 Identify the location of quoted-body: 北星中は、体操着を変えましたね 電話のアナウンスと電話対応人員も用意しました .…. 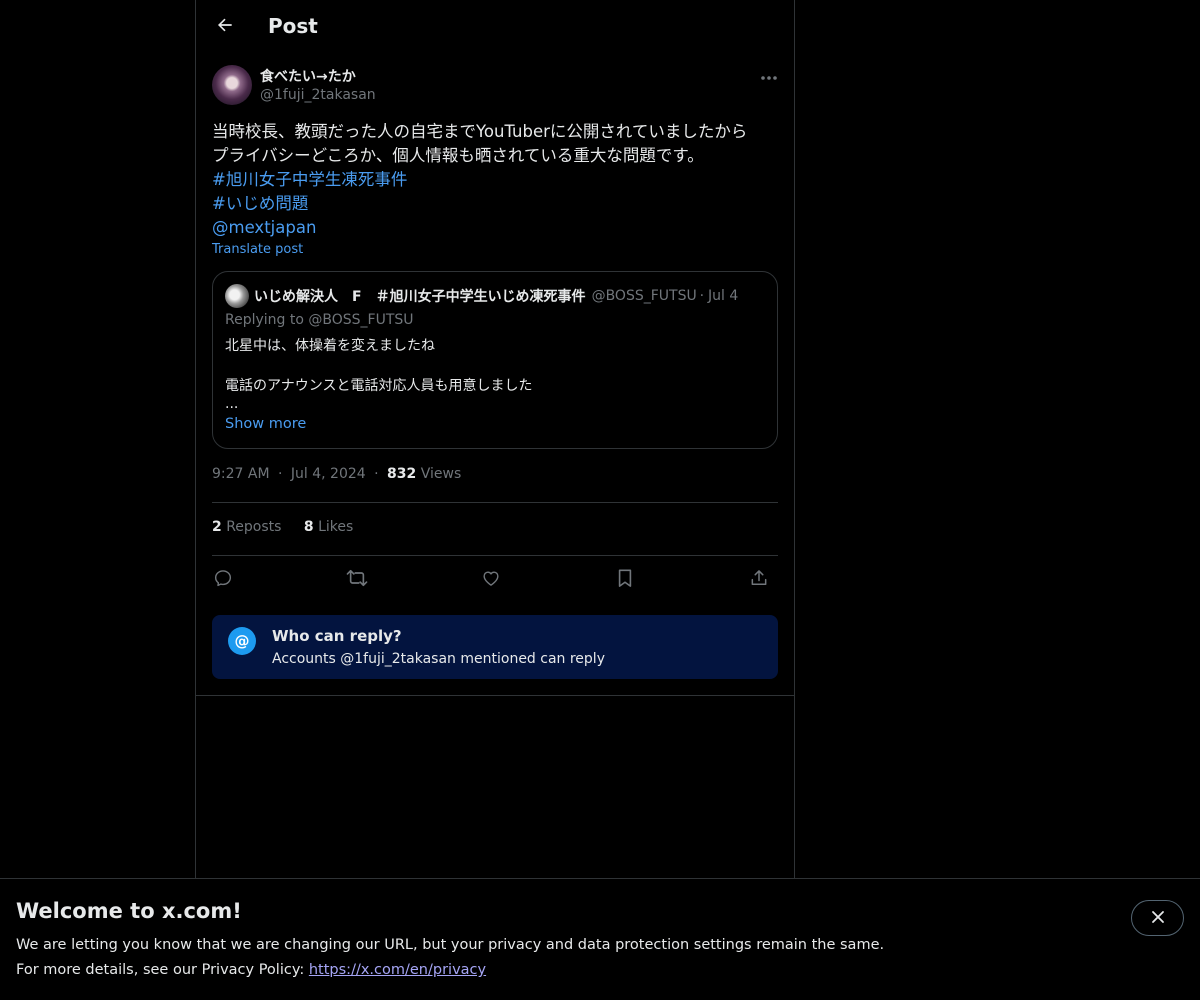
(378, 374).